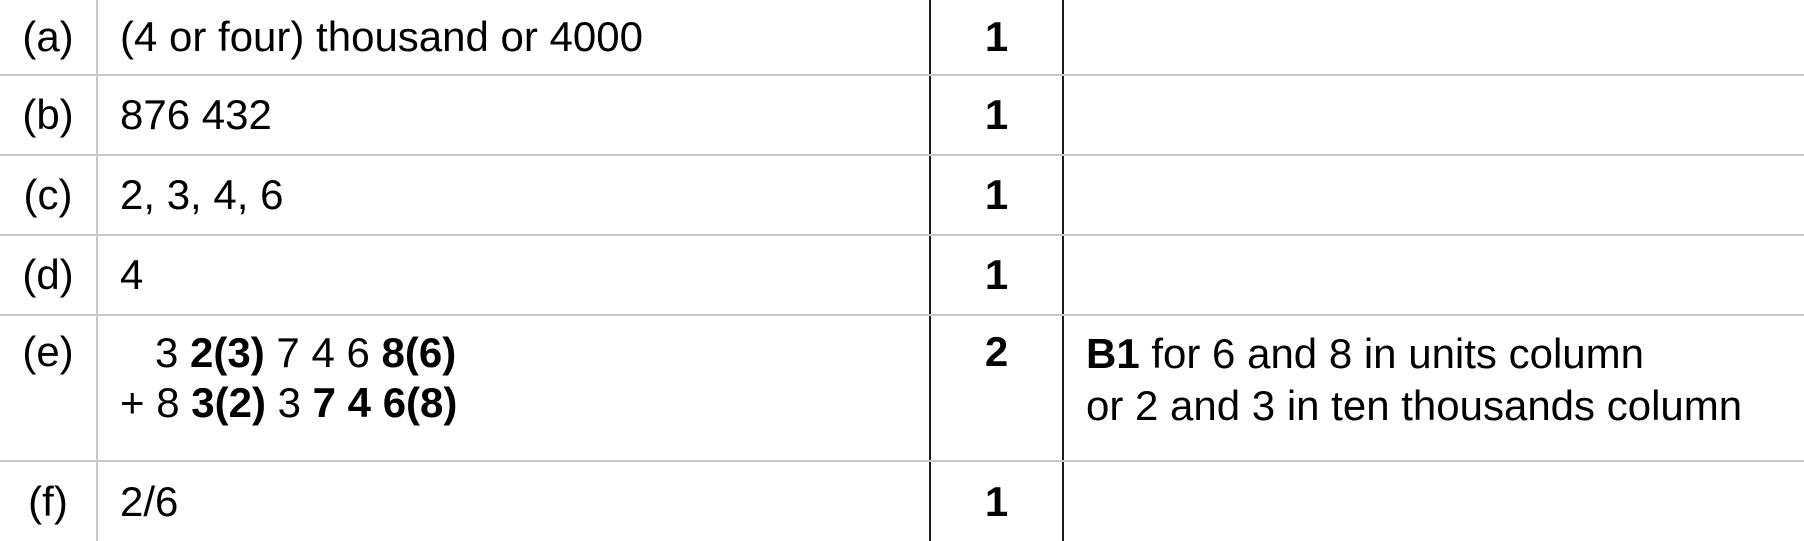 Image resolution: width=1804 pixels, height=541 pixels. I want to click on answer-cell: 3 2(3) 7 4 6 8(6) + 8 3(2) 3 7 4 6(8), so click(514, 388).